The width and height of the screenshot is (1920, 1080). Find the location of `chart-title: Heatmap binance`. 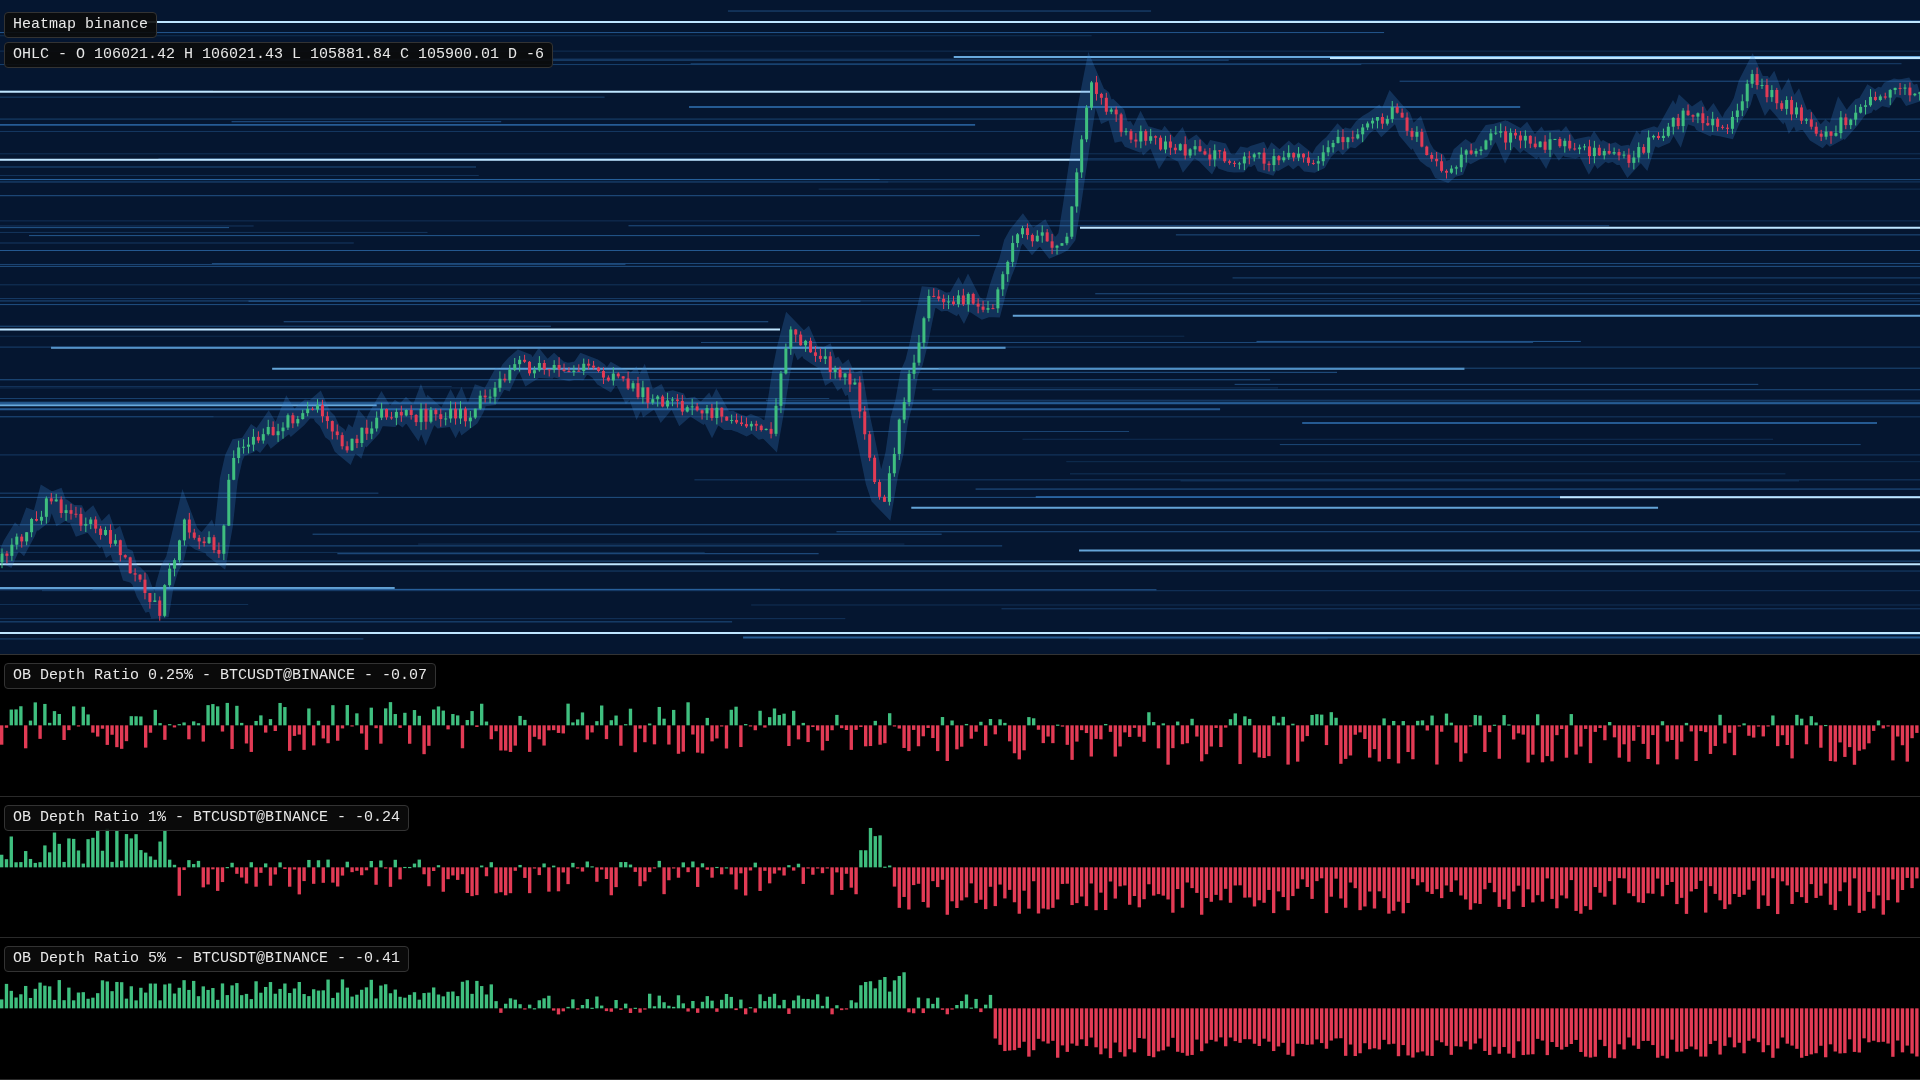

chart-title: Heatmap binance is located at coordinates (81, 25).